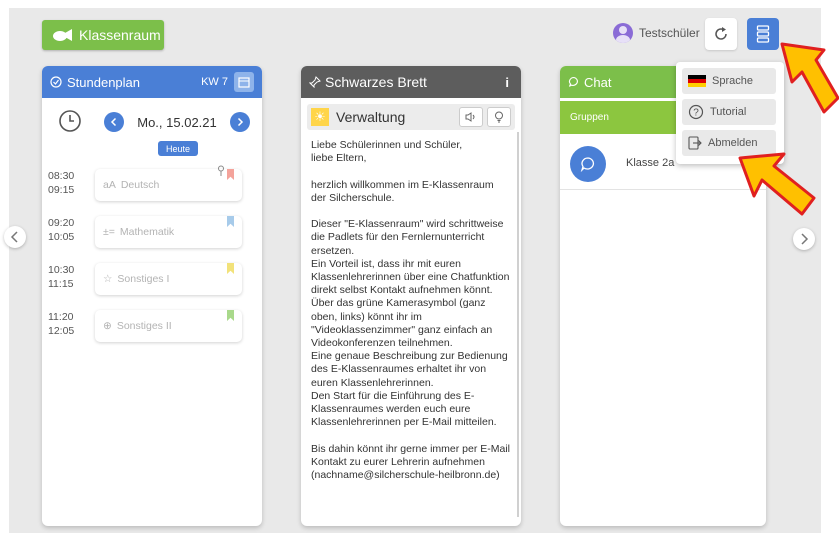  I want to click on speaker-button, so click(471, 117).